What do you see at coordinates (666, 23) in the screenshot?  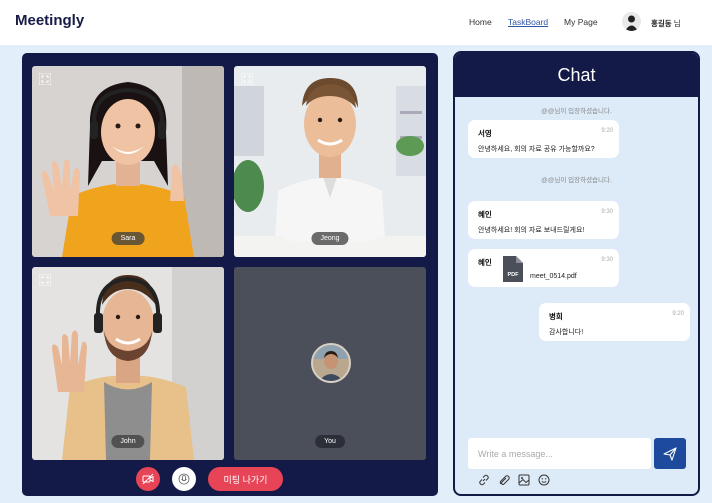 I see `user-name: 홍길동 님` at bounding box center [666, 23].